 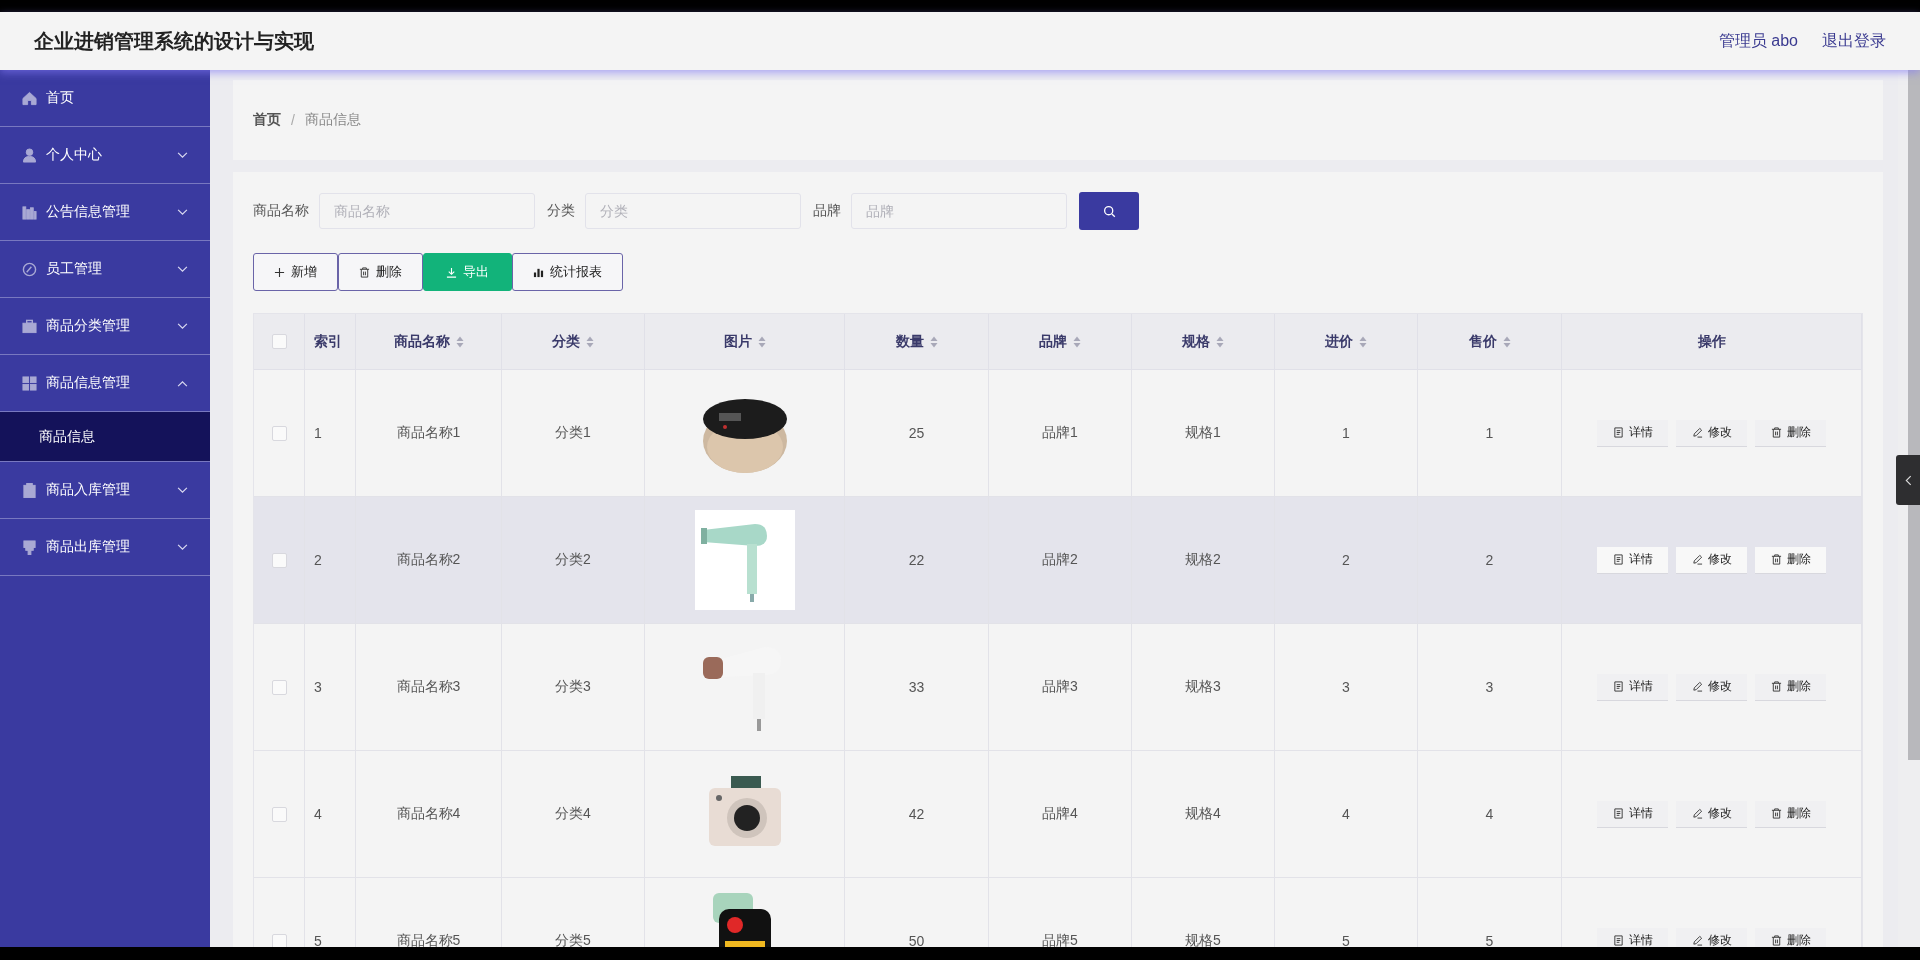 What do you see at coordinates (427, 211) in the screenshot?
I see `search-field: 商品名称` at bounding box center [427, 211].